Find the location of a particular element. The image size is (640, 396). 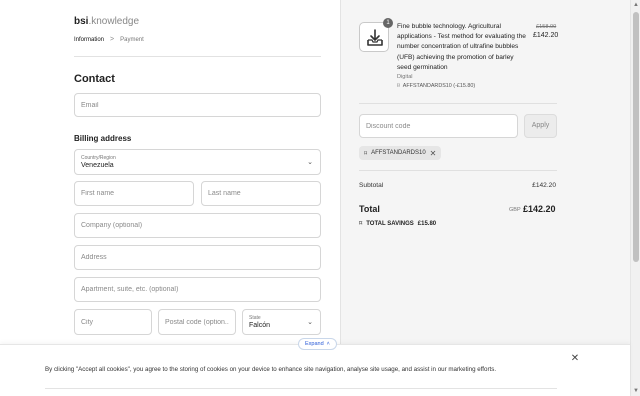

apartment-field is located at coordinates (197, 289).